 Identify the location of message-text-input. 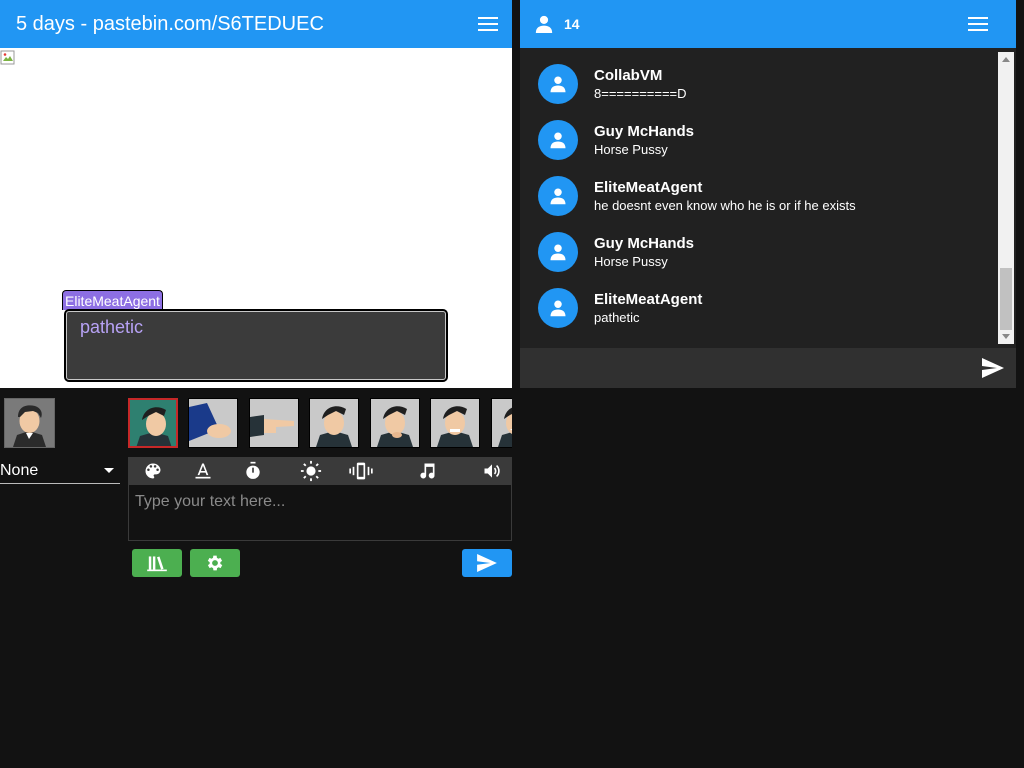
(320, 513).